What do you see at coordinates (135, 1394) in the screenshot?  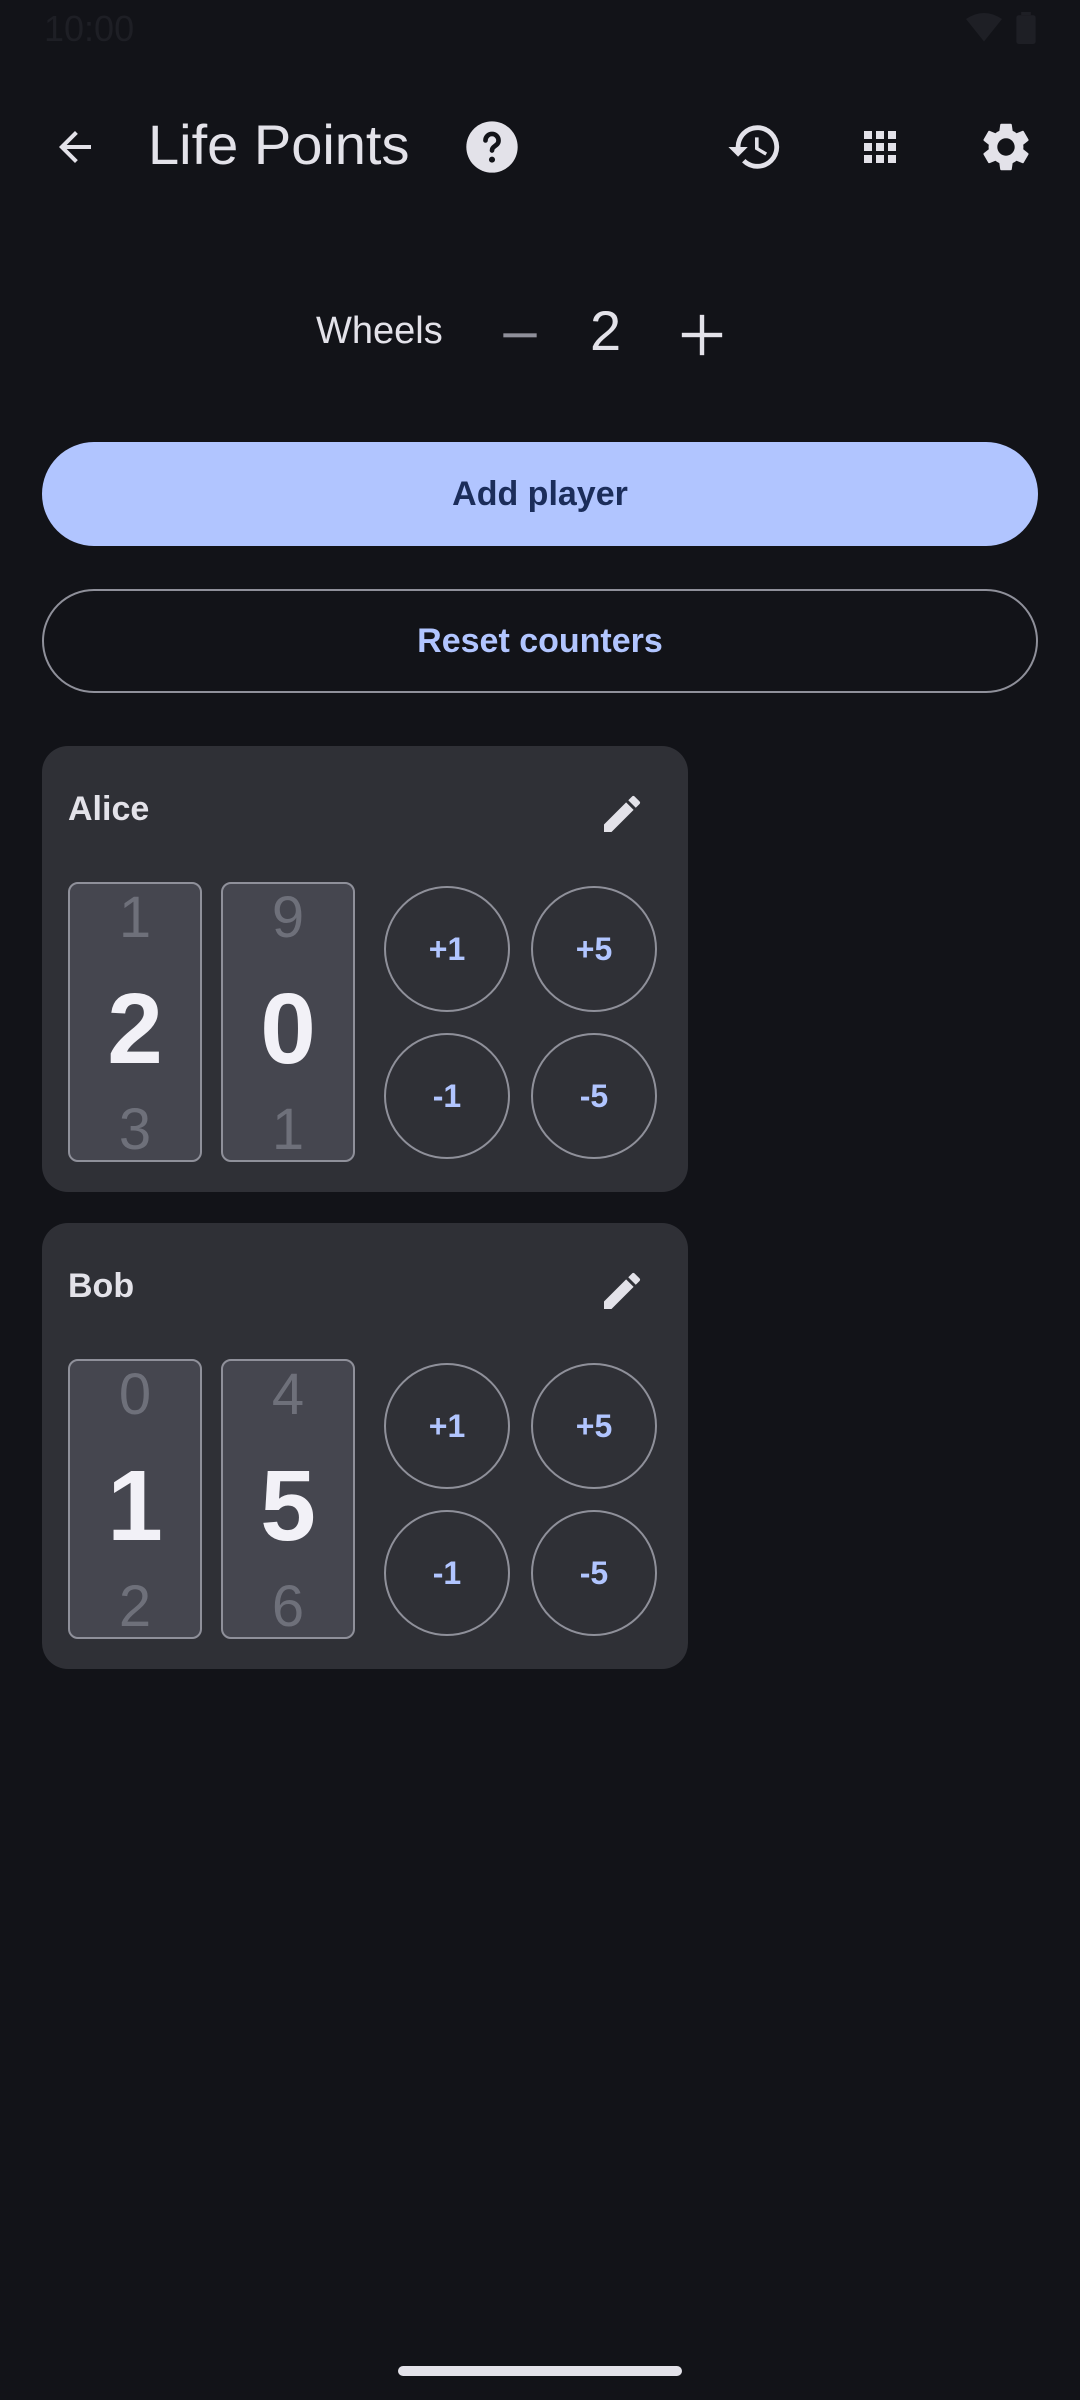 I see `wheel-above-digit: 0` at bounding box center [135, 1394].